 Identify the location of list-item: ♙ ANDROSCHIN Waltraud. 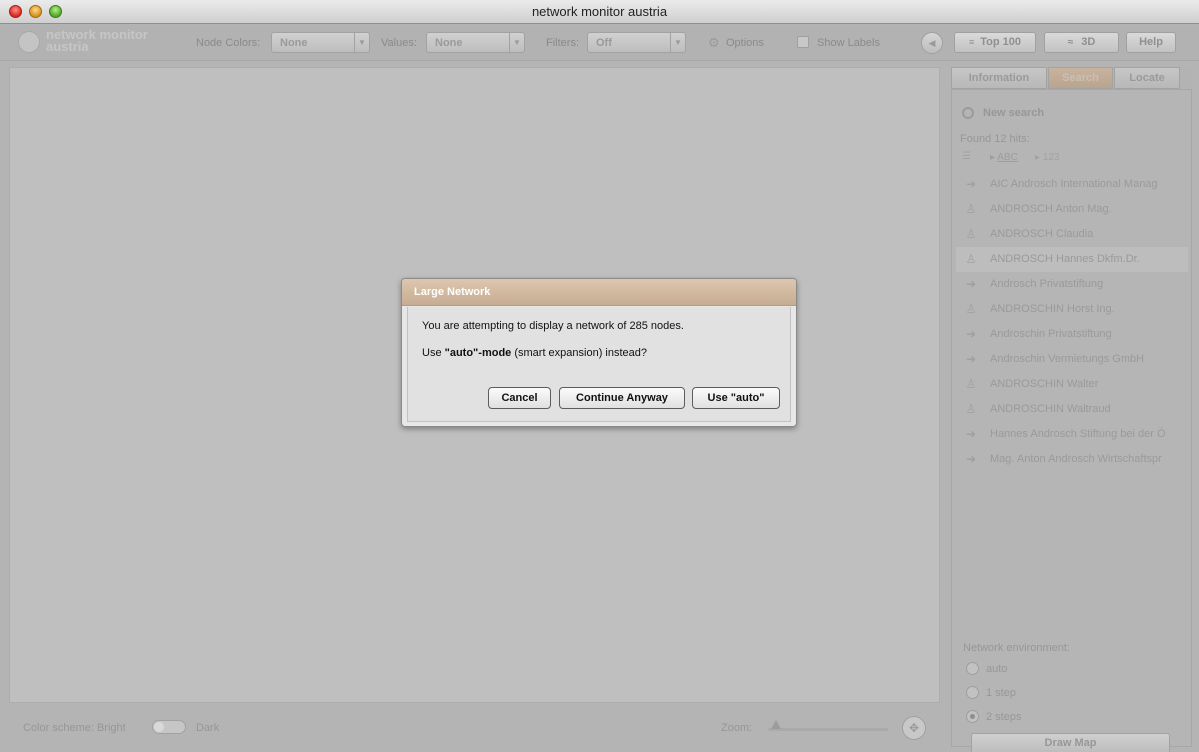
(1072, 409).